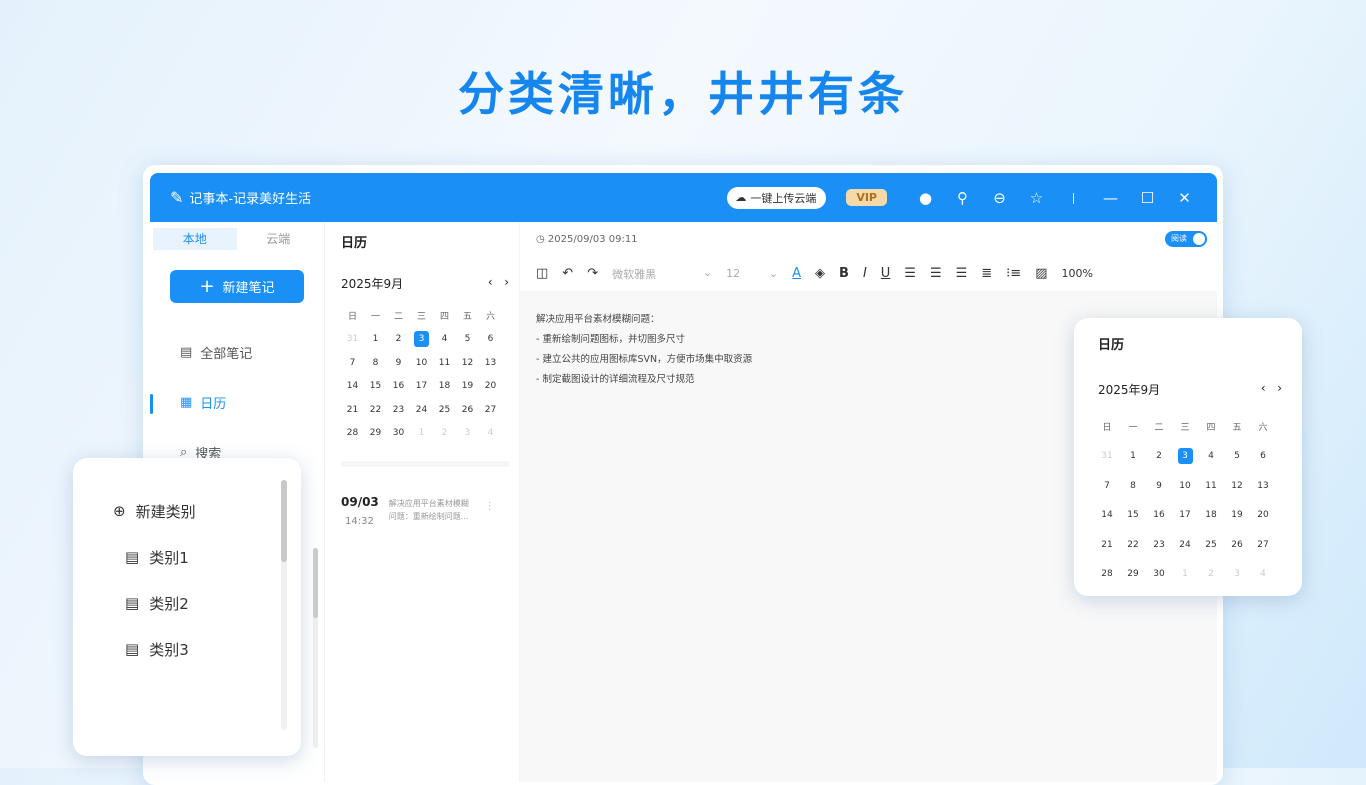 Image resolution: width=1366 pixels, height=785 pixels. I want to click on new-note-button: + 新建笔记, so click(237, 286).